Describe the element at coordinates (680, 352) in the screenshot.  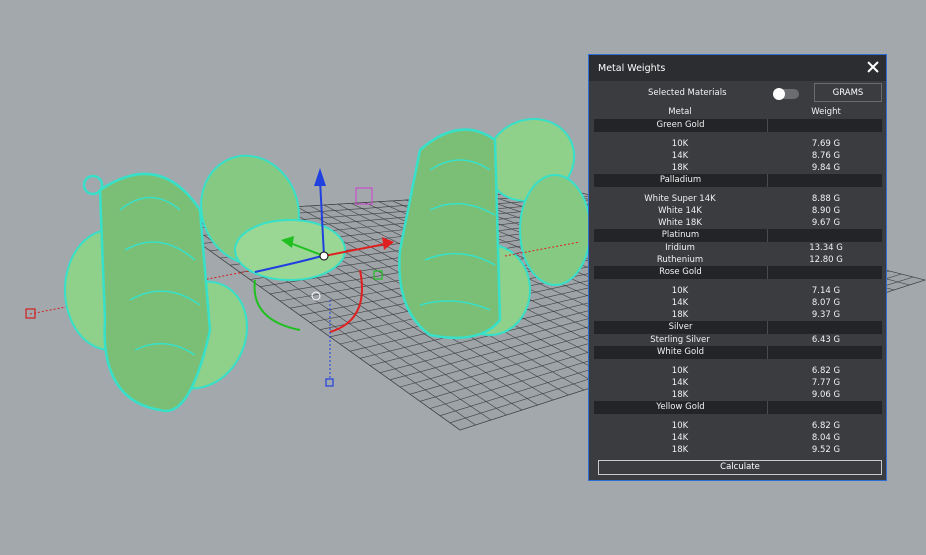
I see `group-name: White Gold` at that location.